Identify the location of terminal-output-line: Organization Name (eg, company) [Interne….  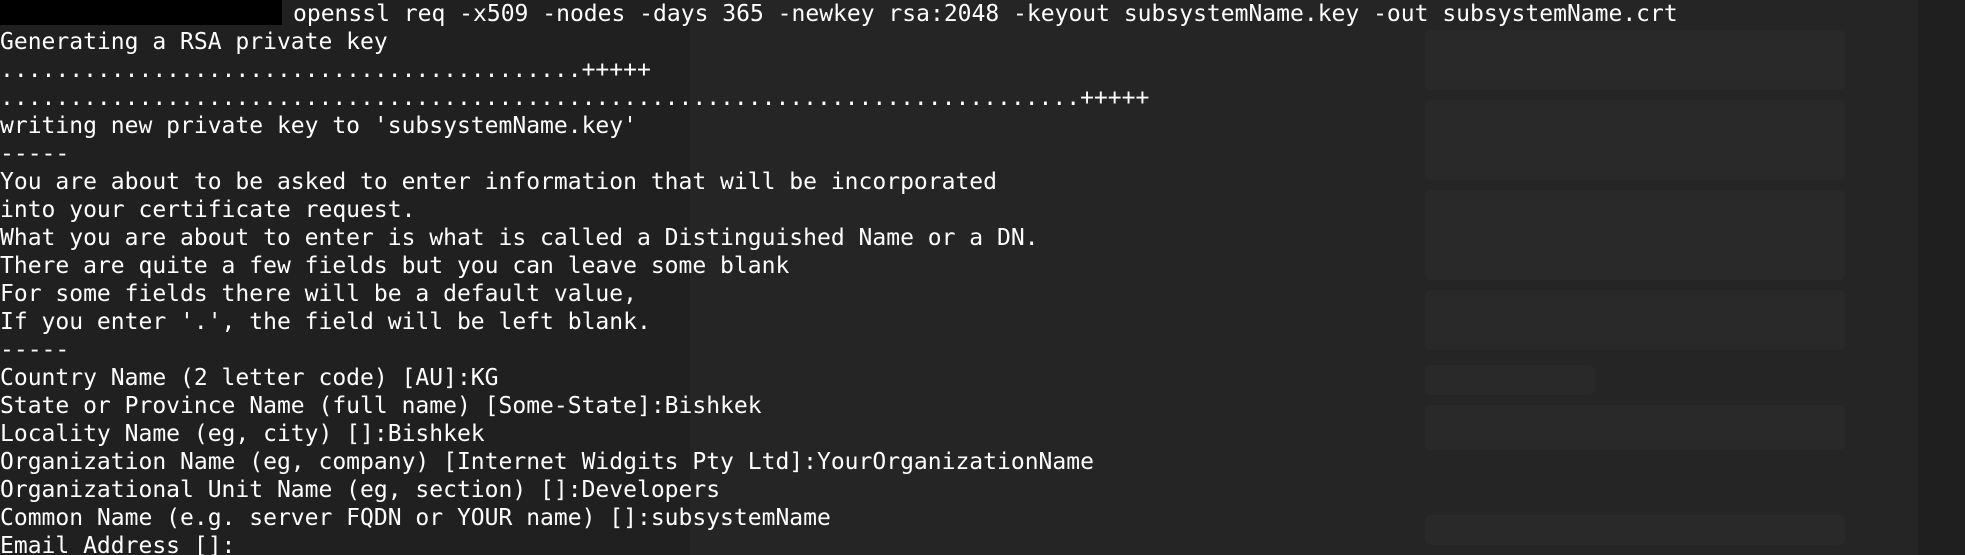
(547, 462).